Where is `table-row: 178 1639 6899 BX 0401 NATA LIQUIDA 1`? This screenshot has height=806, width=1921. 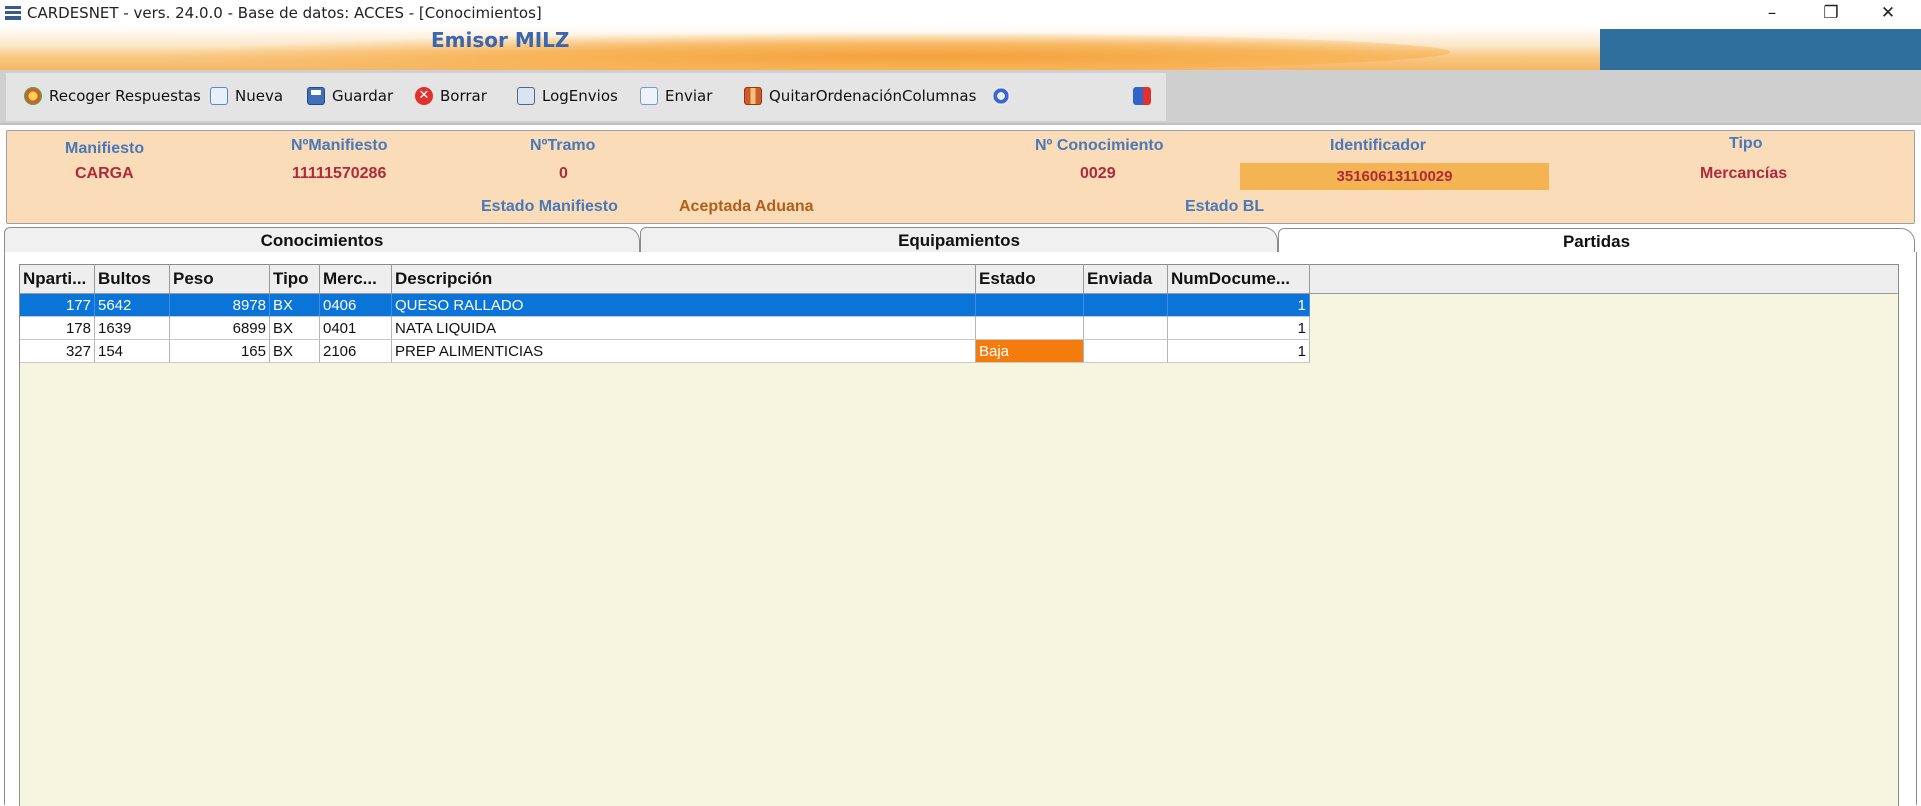 table-row: 178 1639 6899 BX 0401 NATA LIQUIDA 1 is located at coordinates (673, 328).